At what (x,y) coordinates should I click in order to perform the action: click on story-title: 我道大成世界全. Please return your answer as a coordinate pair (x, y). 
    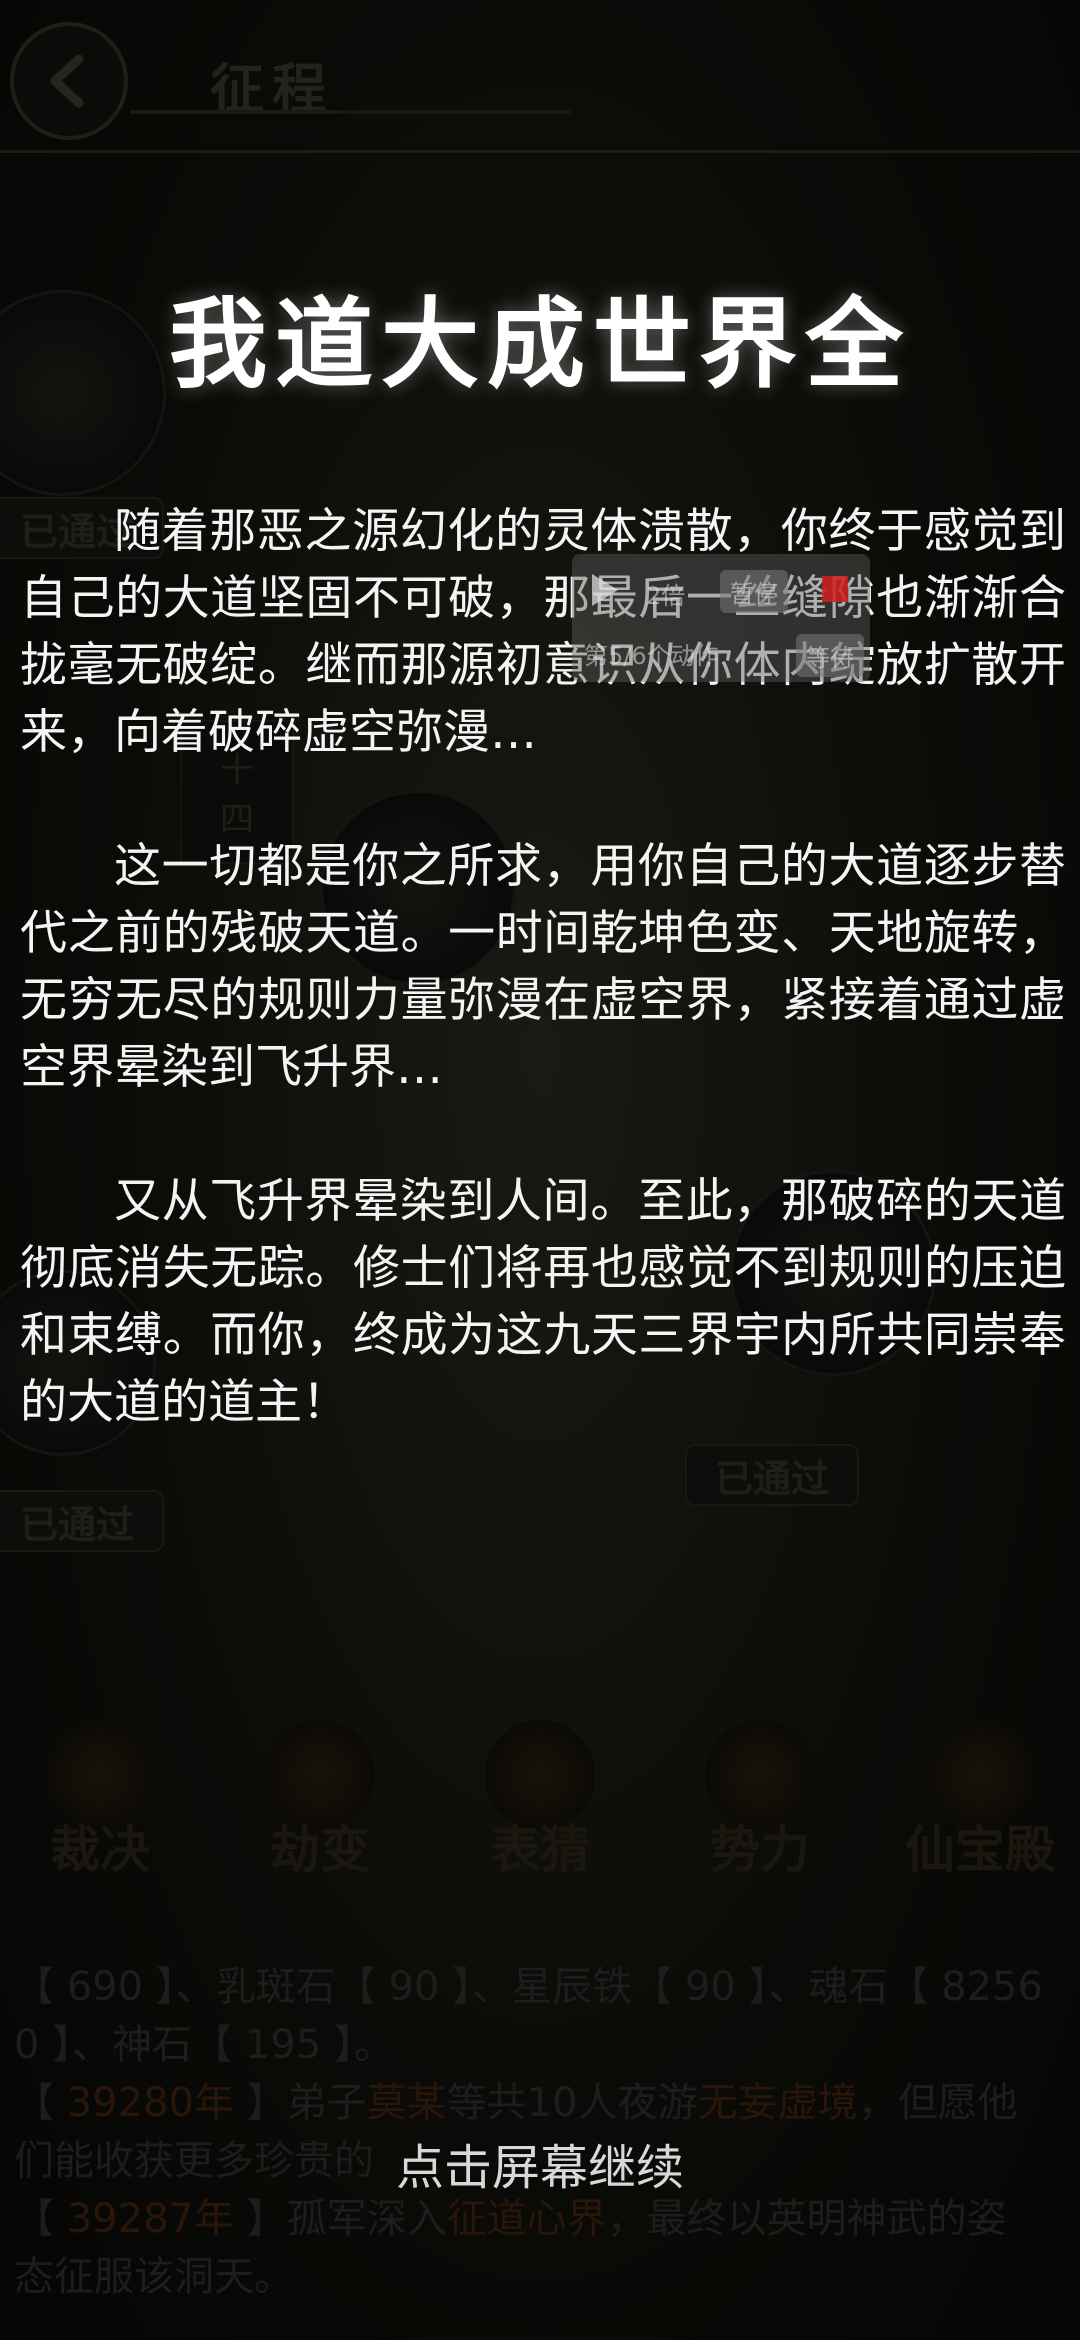
    Looking at the image, I should click on (539, 344).